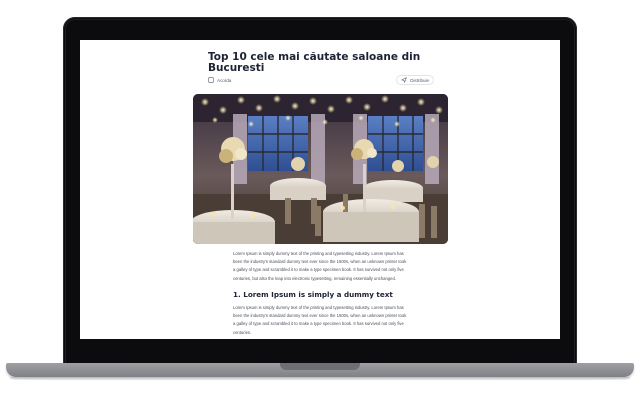 The height and width of the screenshot is (400, 640). I want to click on share-arrow-icon, so click(404, 80).